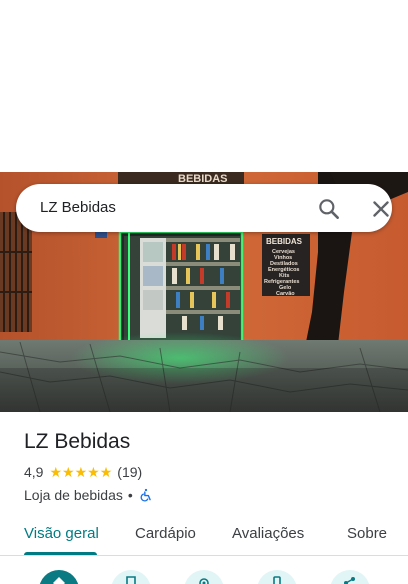 This screenshot has width=408, height=584. I want to click on search-bar: LZ Bebidas, so click(204, 208).